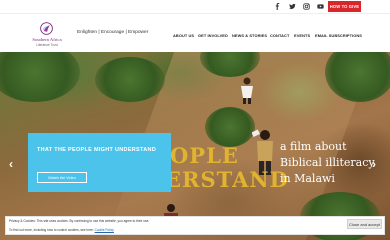 The height and width of the screenshot is (240, 390). Describe the element at coordinates (247, 90) in the screenshot. I see `person-figure` at that location.